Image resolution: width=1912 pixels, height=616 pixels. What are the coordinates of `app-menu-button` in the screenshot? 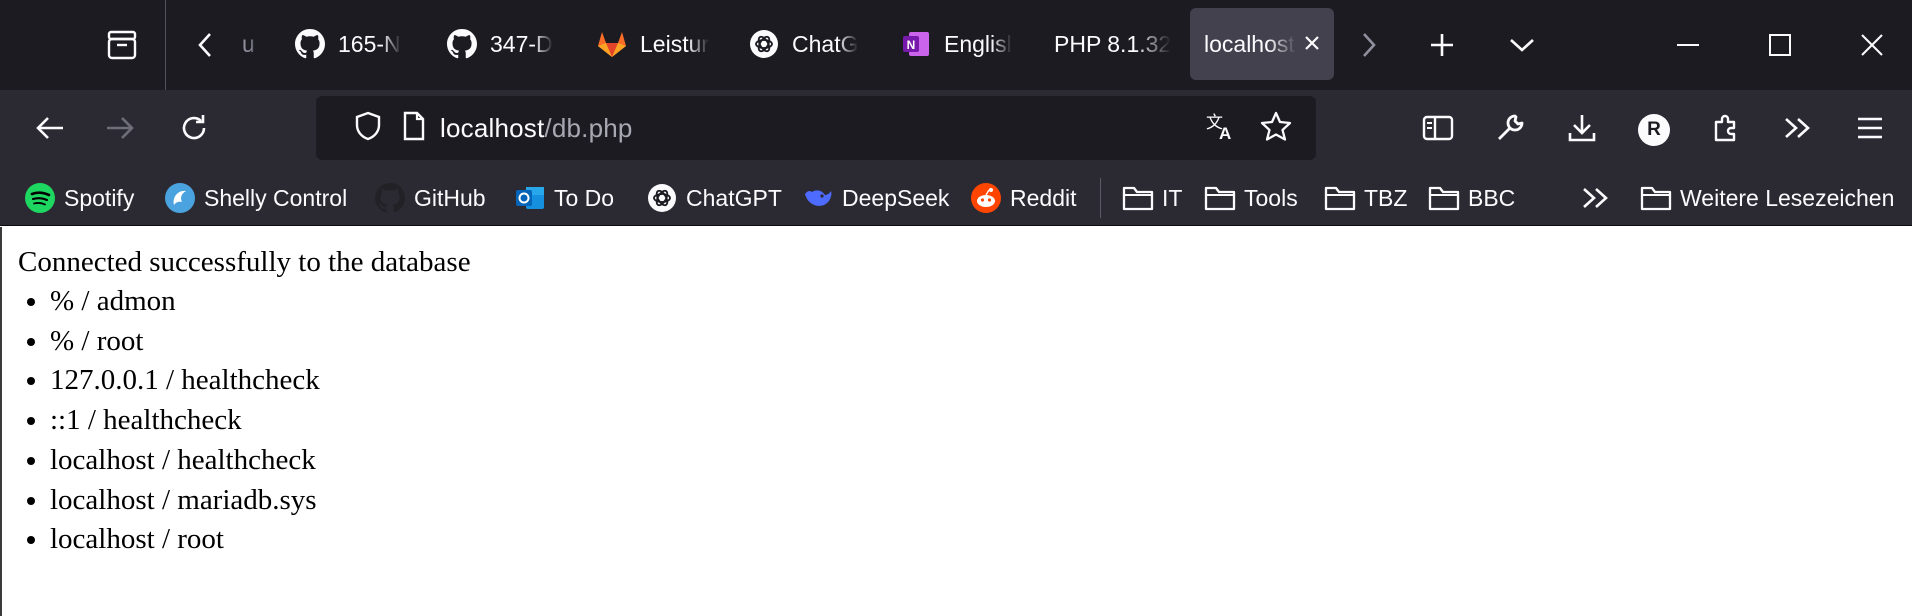 It's located at (1870, 130).